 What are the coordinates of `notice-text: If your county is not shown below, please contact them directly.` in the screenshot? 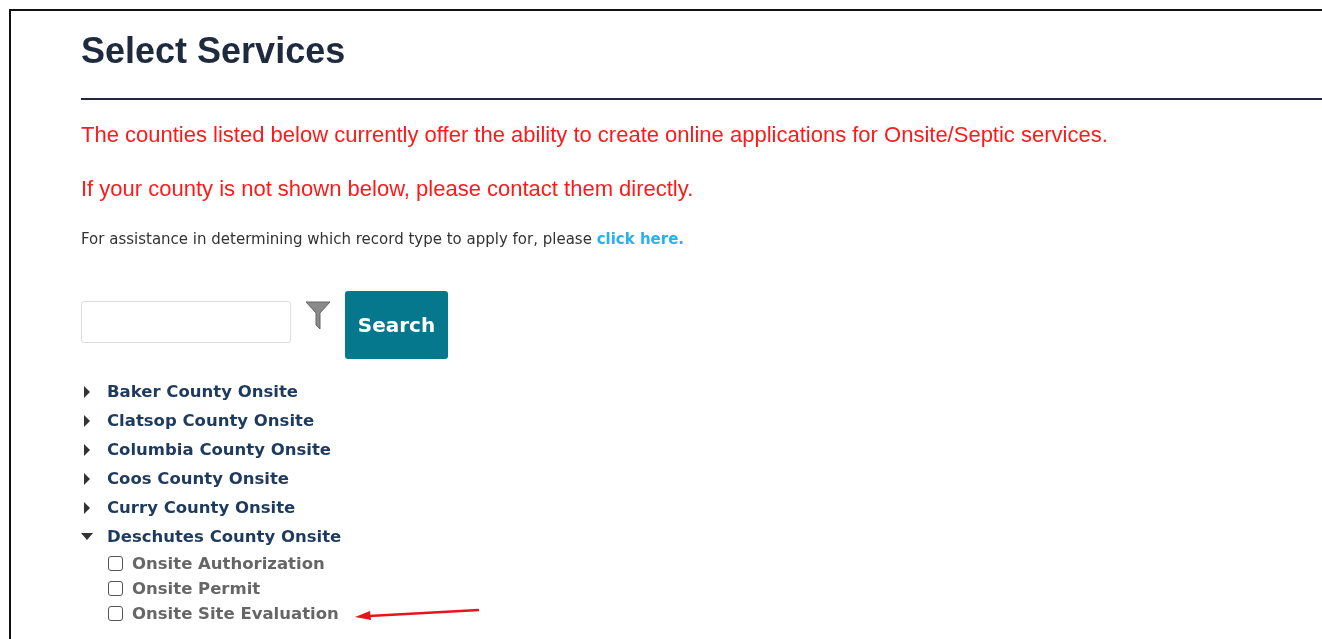 It's located at (388, 188).